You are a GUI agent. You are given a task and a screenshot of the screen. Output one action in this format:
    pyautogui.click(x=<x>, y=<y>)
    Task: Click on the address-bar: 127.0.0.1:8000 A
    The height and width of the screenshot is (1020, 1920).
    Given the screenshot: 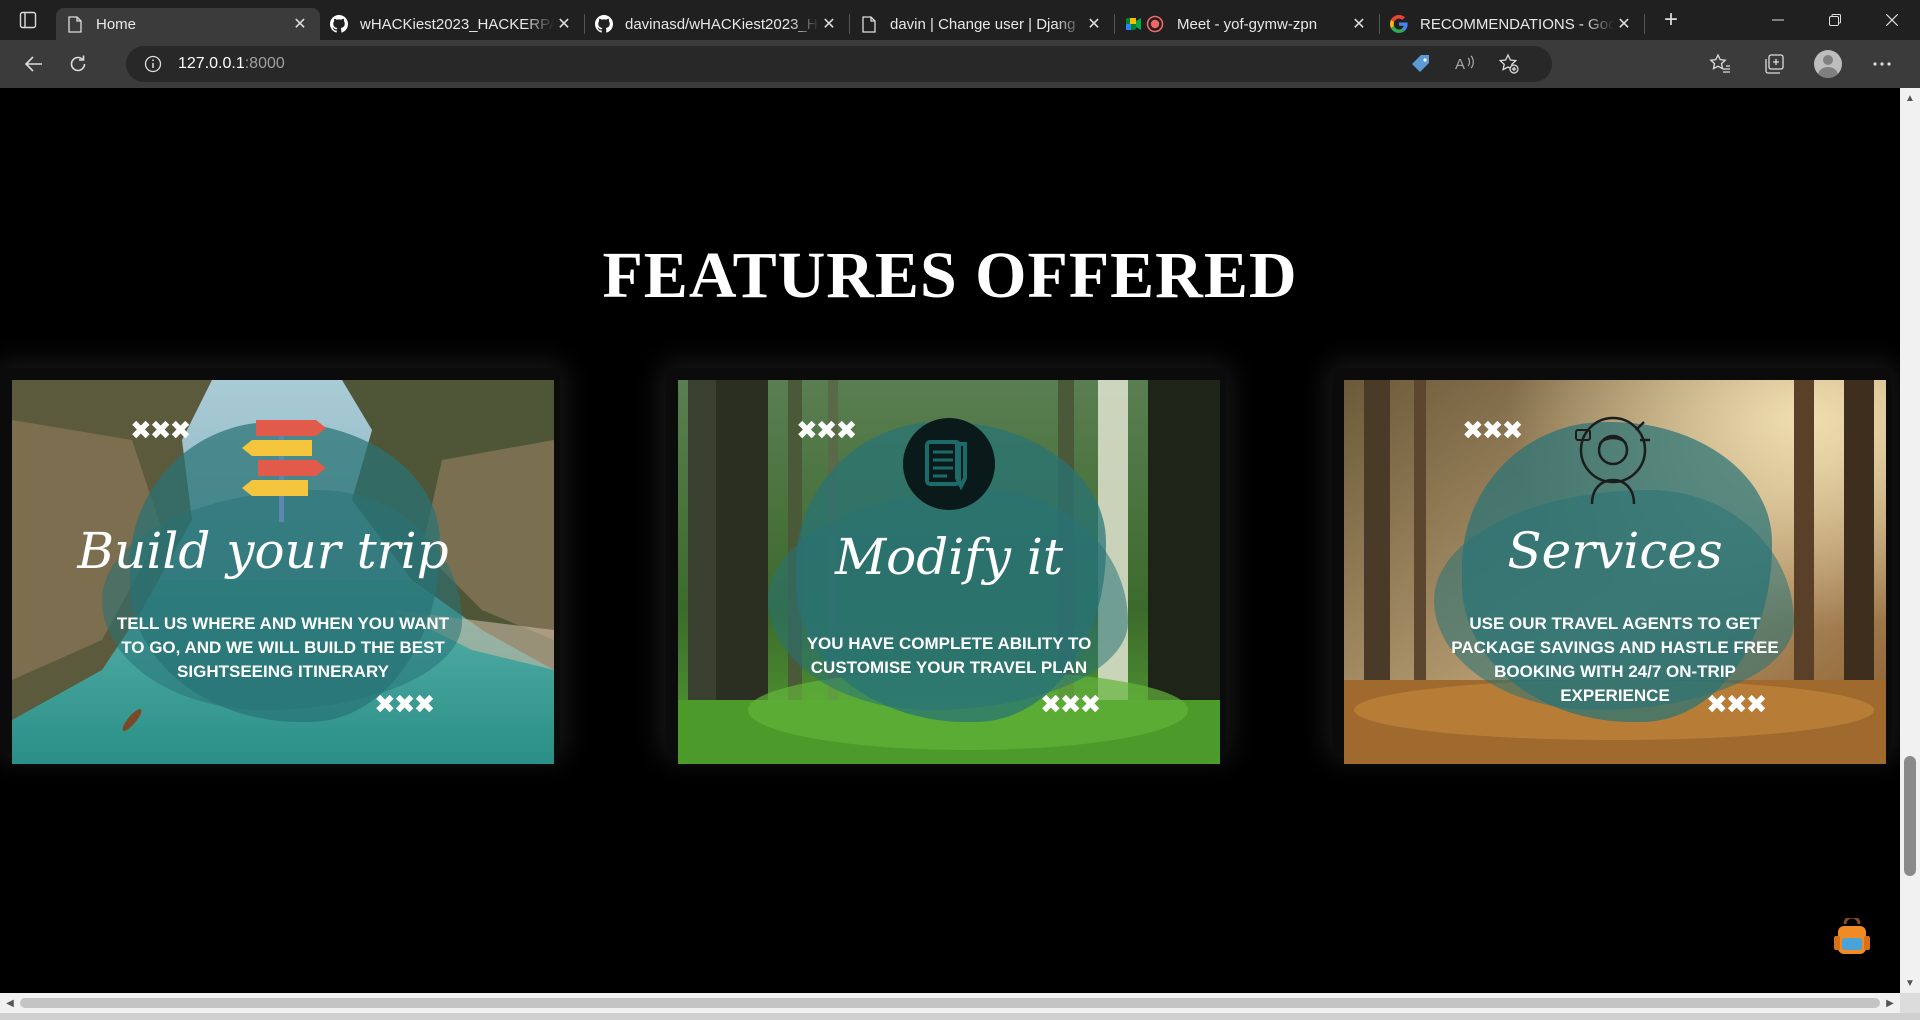 What is the action you would take?
    pyautogui.click(x=839, y=64)
    